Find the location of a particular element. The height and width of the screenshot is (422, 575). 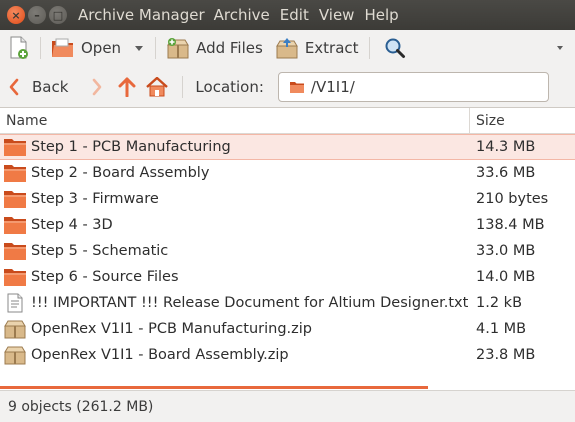

file-row: Step 5 - Schematic 33.0 MB is located at coordinates (287, 251).